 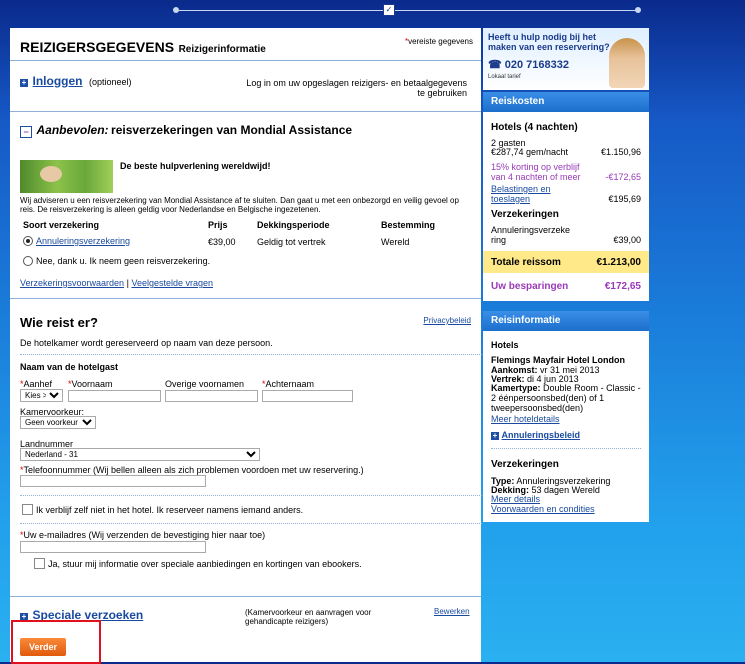 What do you see at coordinates (61, 225) in the screenshot?
I see `col-type-header: Soort verzekering` at bounding box center [61, 225].